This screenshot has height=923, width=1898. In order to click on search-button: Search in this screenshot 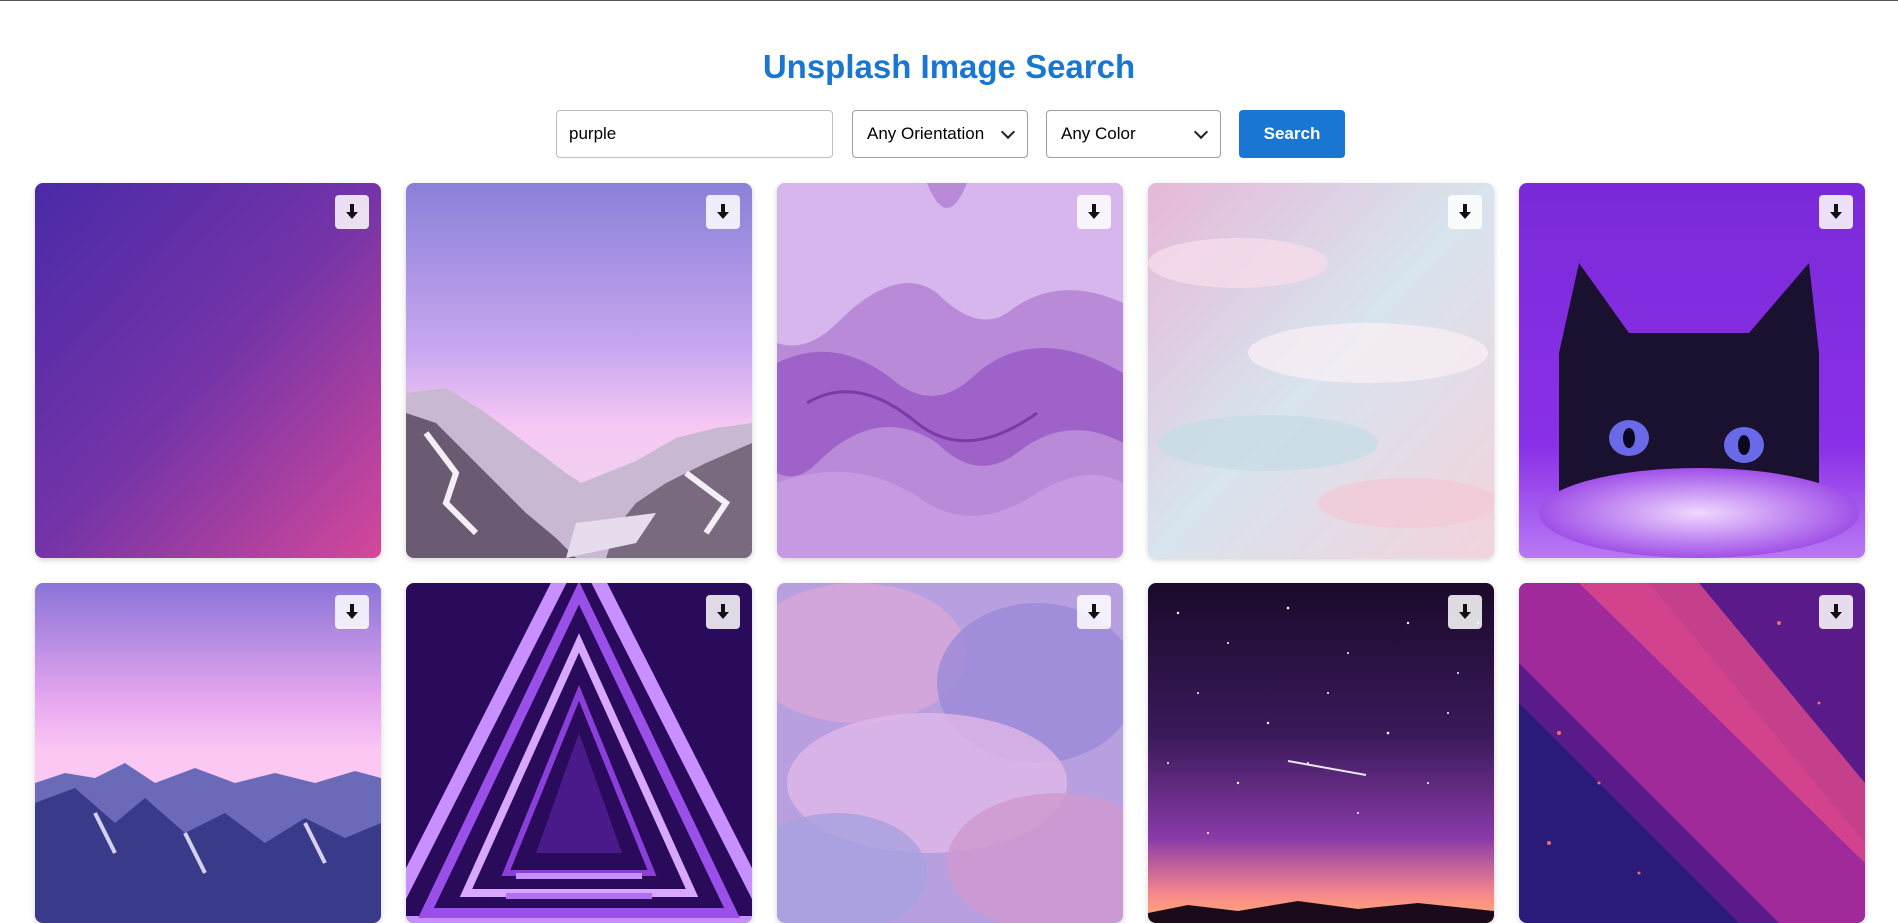, I will do `click(1292, 134)`.